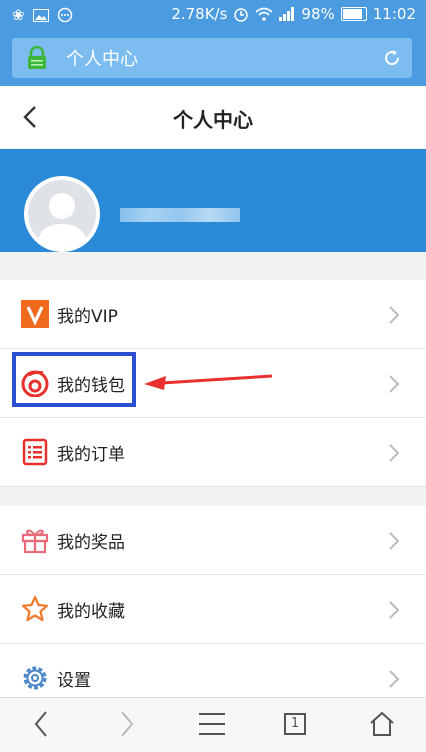 Image resolution: width=426 pixels, height=752 pixels. I want to click on status-bar: ❀ 2.78K/s 98% 11:02, so click(213, 15).